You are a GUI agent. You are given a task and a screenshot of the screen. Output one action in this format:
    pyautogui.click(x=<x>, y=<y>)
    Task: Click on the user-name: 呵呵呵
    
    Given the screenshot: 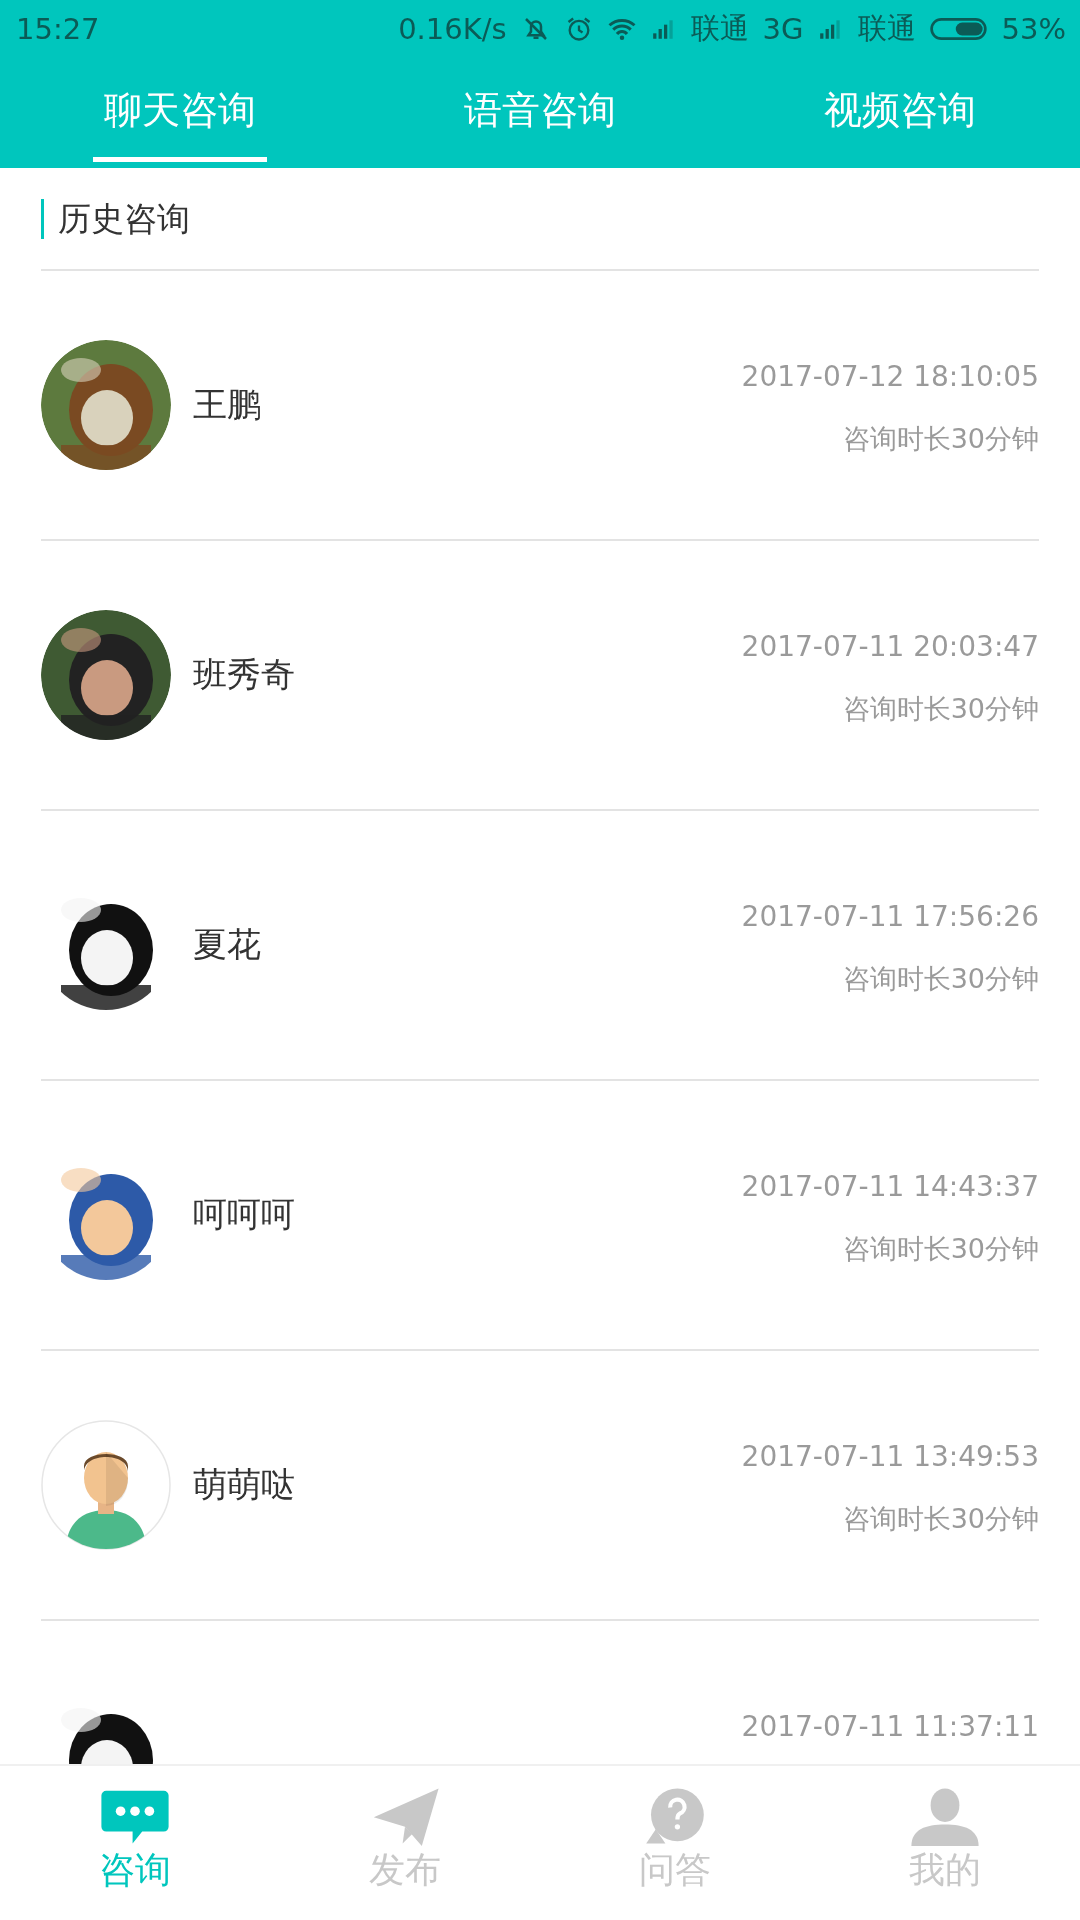 What is the action you would take?
    pyautogui.click(x=244, y=1214)
    